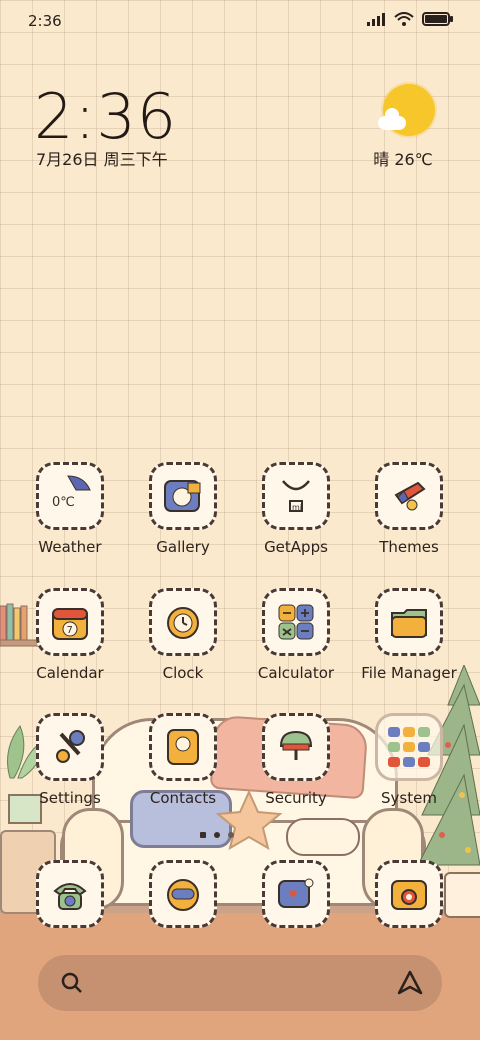 The width and height of the screenshot is (480, 1040). Describe the element at coordinates (409, 622) in the screenshot. I see `folder-icon` at that location.